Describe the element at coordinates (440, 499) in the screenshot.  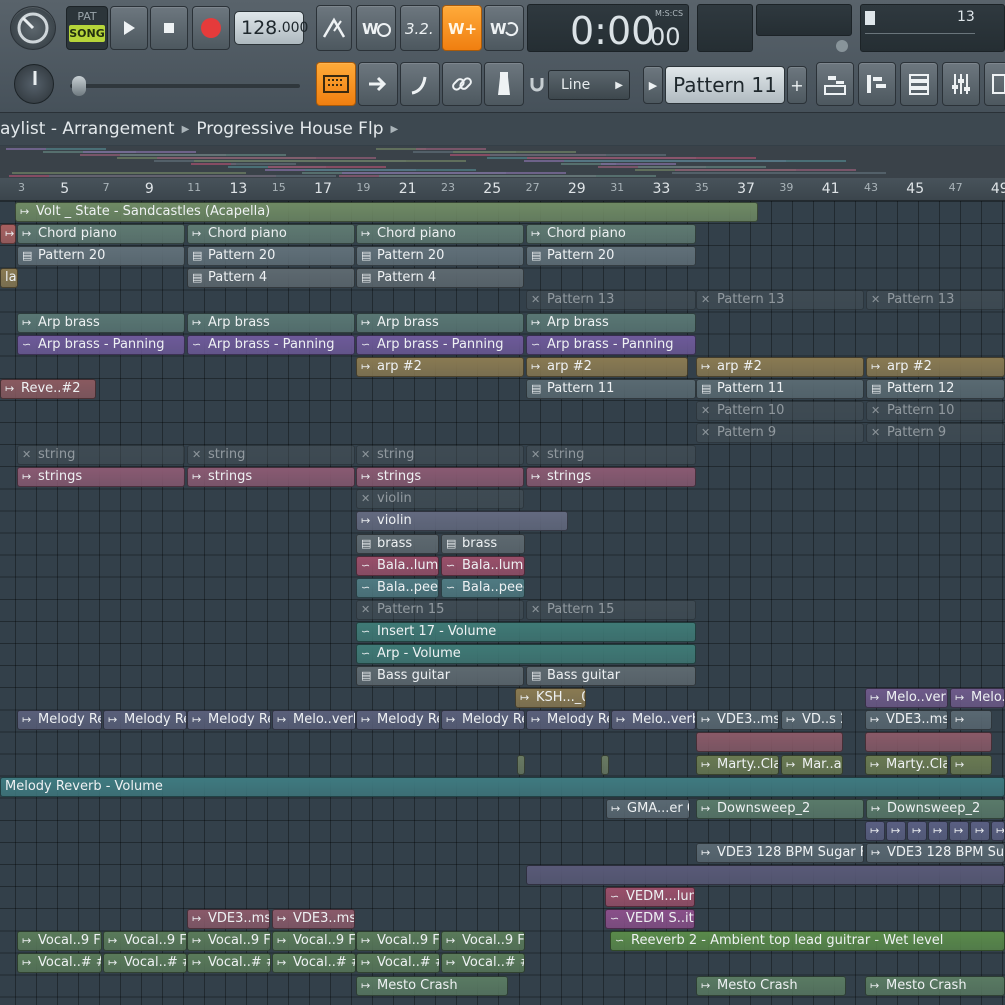
I see `playlist-clip: ✕ violin` at that location.